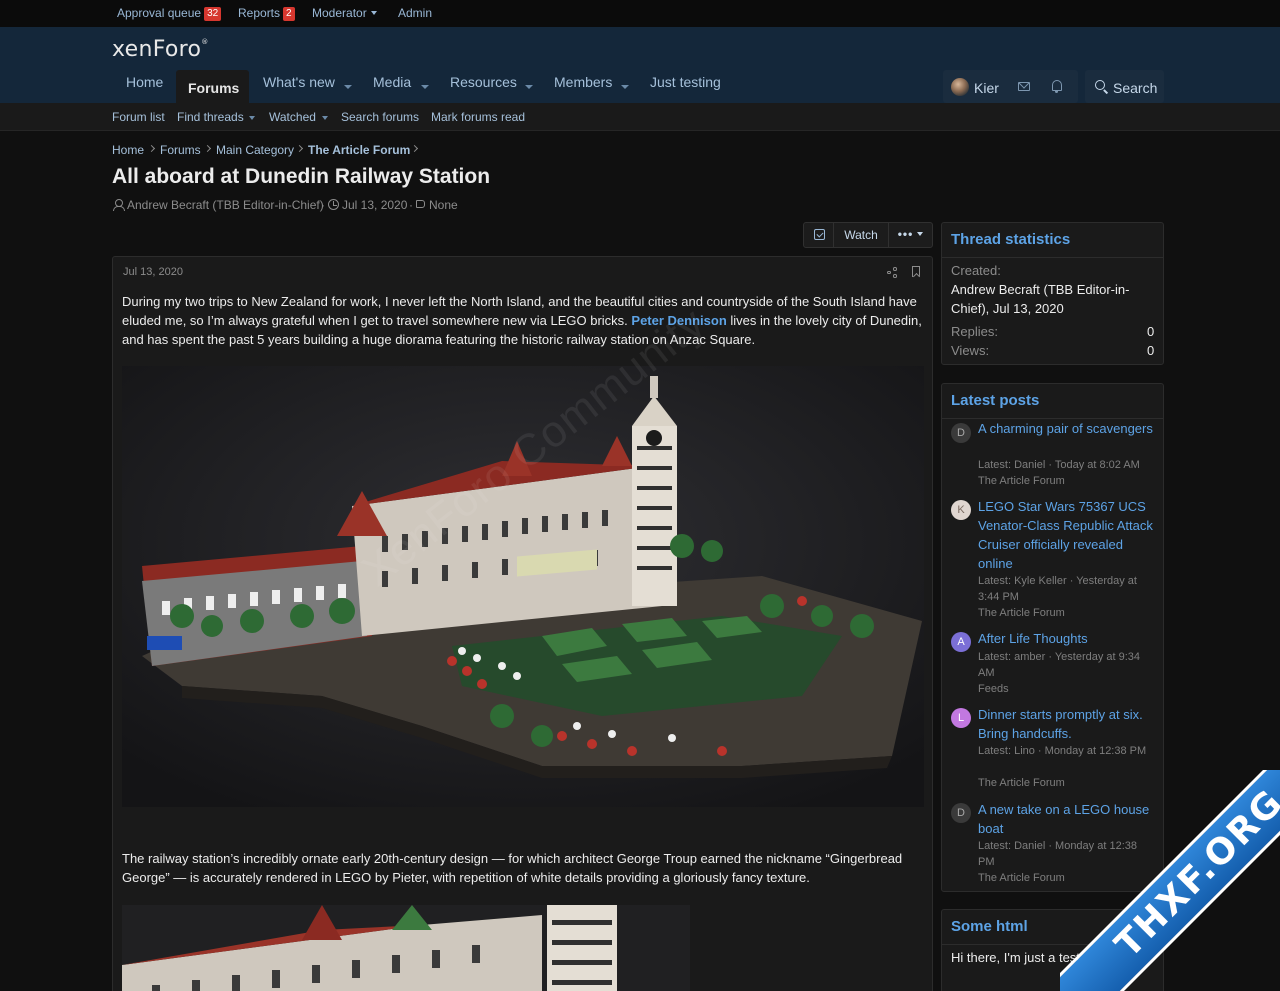 Image resolution: width=1280 pixels, height=991 pixels. What do you see at coordinates (1052, 257) in the screenshot?
I see `divider` at bounding box center [1052, 257].